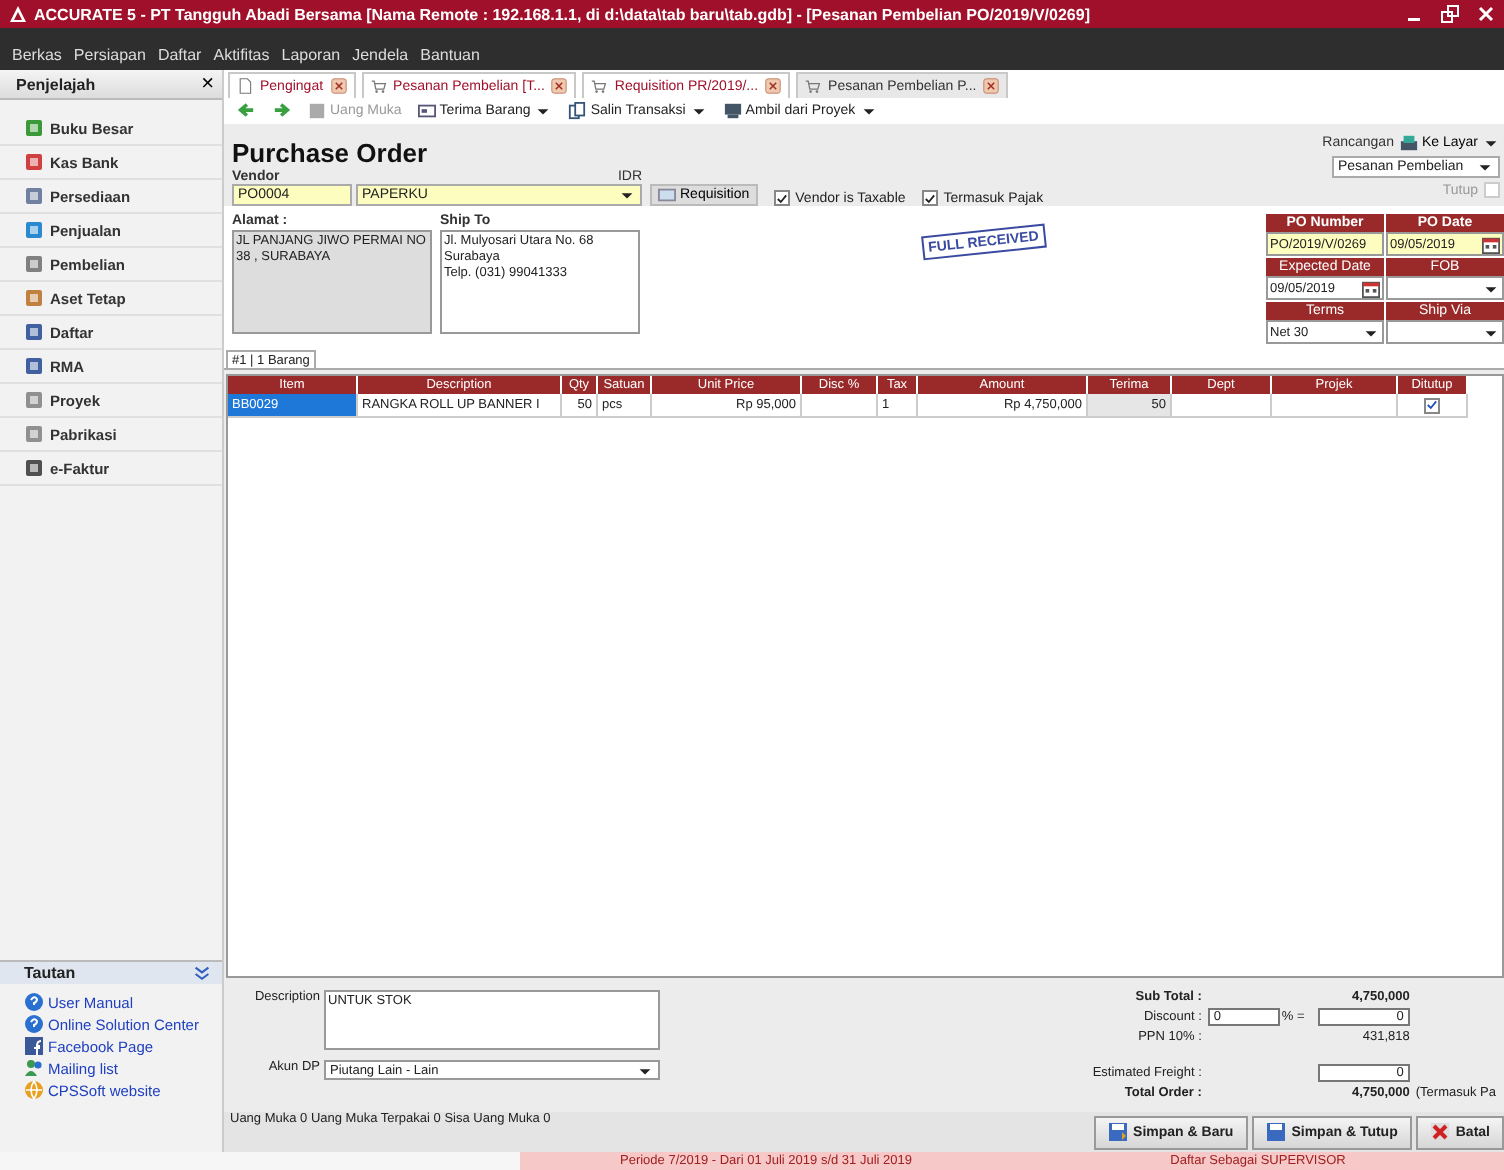 This screenshot has width=1504, height=1170. Describe the element at coordinates (202, 973) in the screenshot. I see `collapse-icon` at that location.